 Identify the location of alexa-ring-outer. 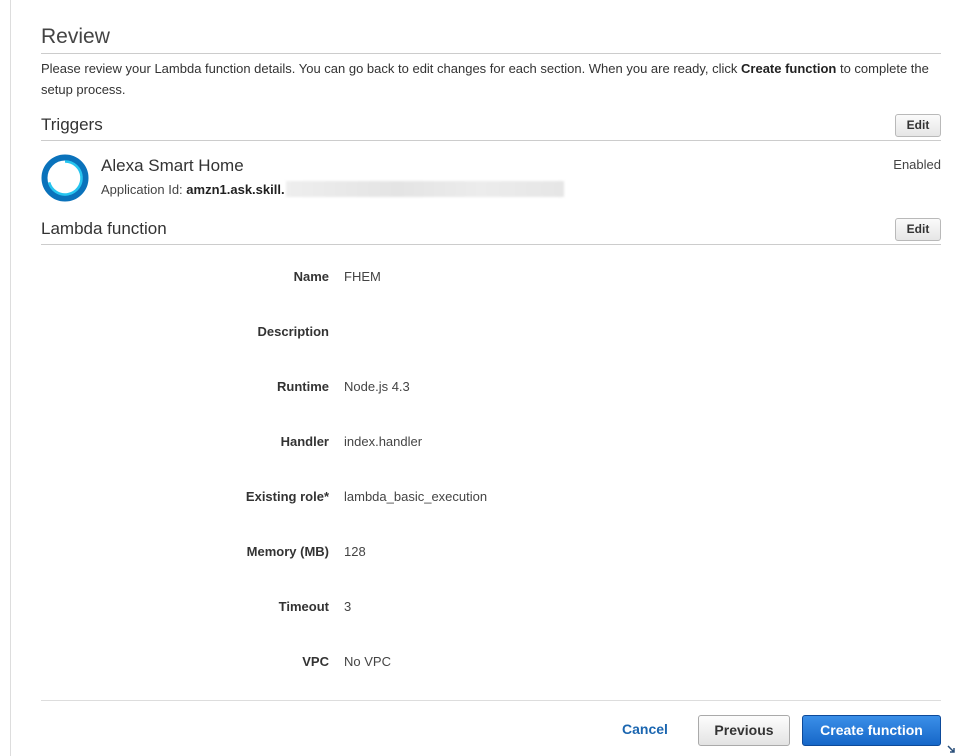
(65, 178).